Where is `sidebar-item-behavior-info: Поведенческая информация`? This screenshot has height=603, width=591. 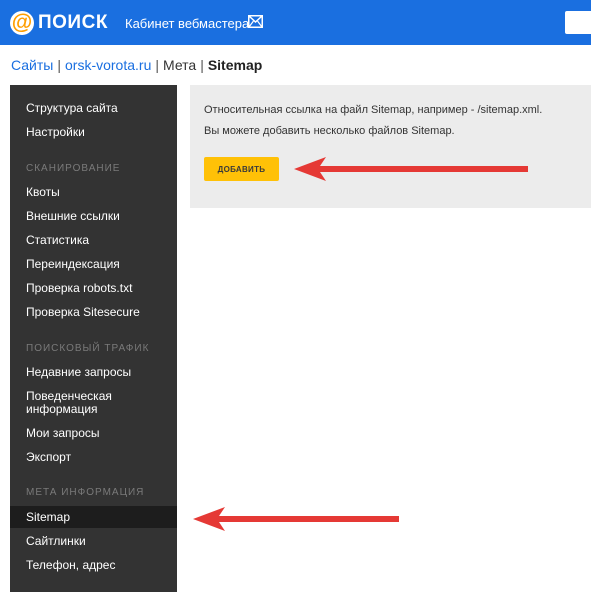
sidebar-item-behavior-info: Поведенческая информация is located at coordinates (76, 403).